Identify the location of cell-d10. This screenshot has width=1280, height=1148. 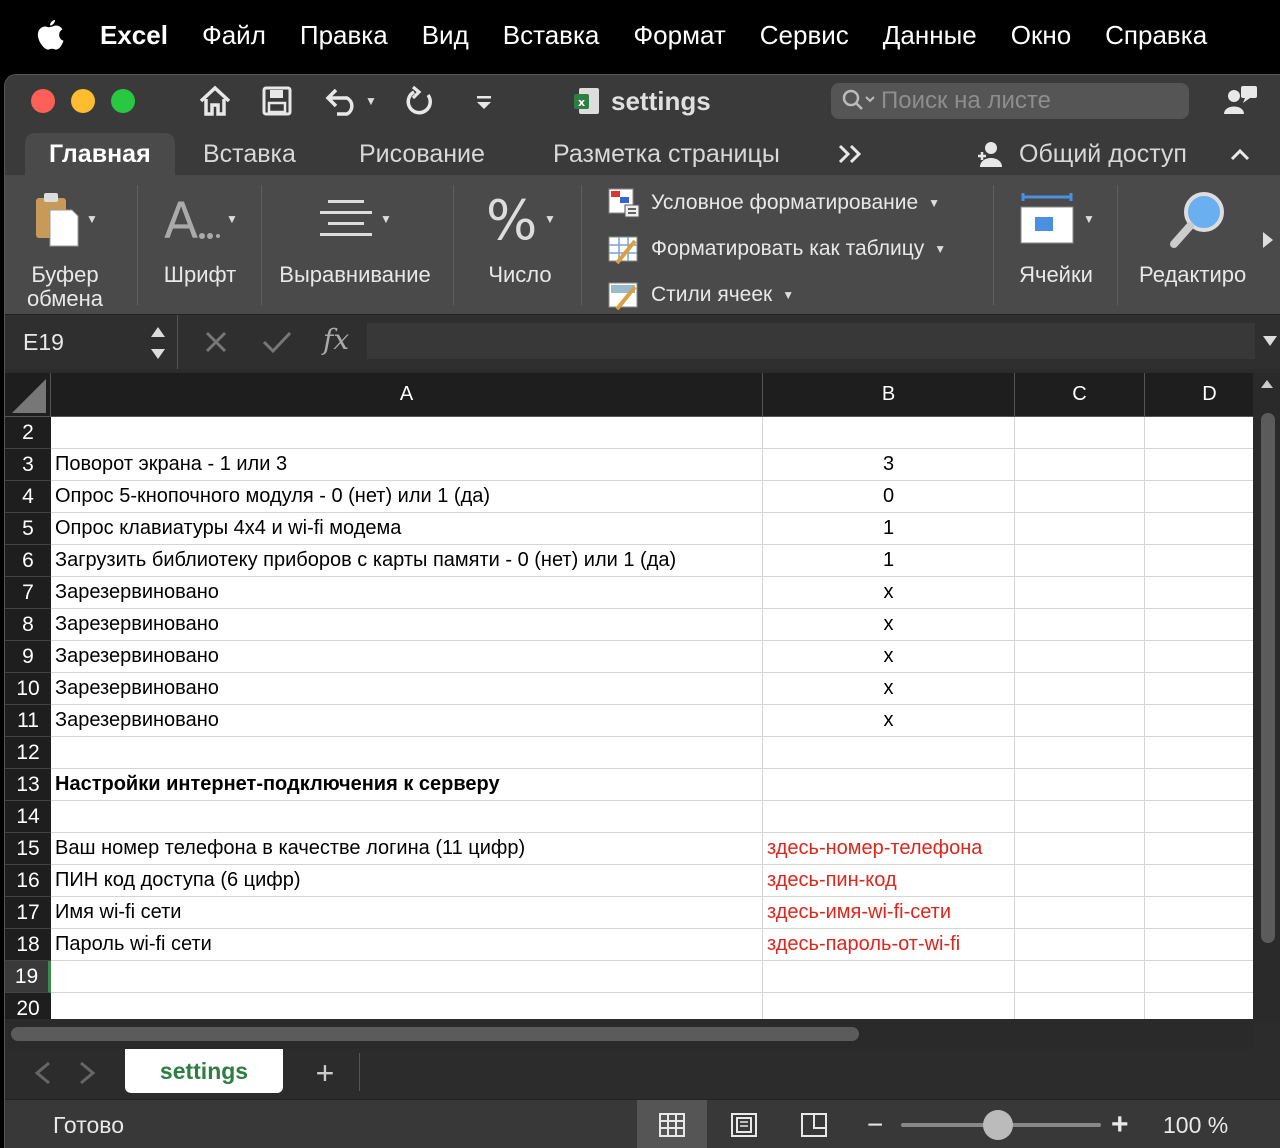
(1199, 689).